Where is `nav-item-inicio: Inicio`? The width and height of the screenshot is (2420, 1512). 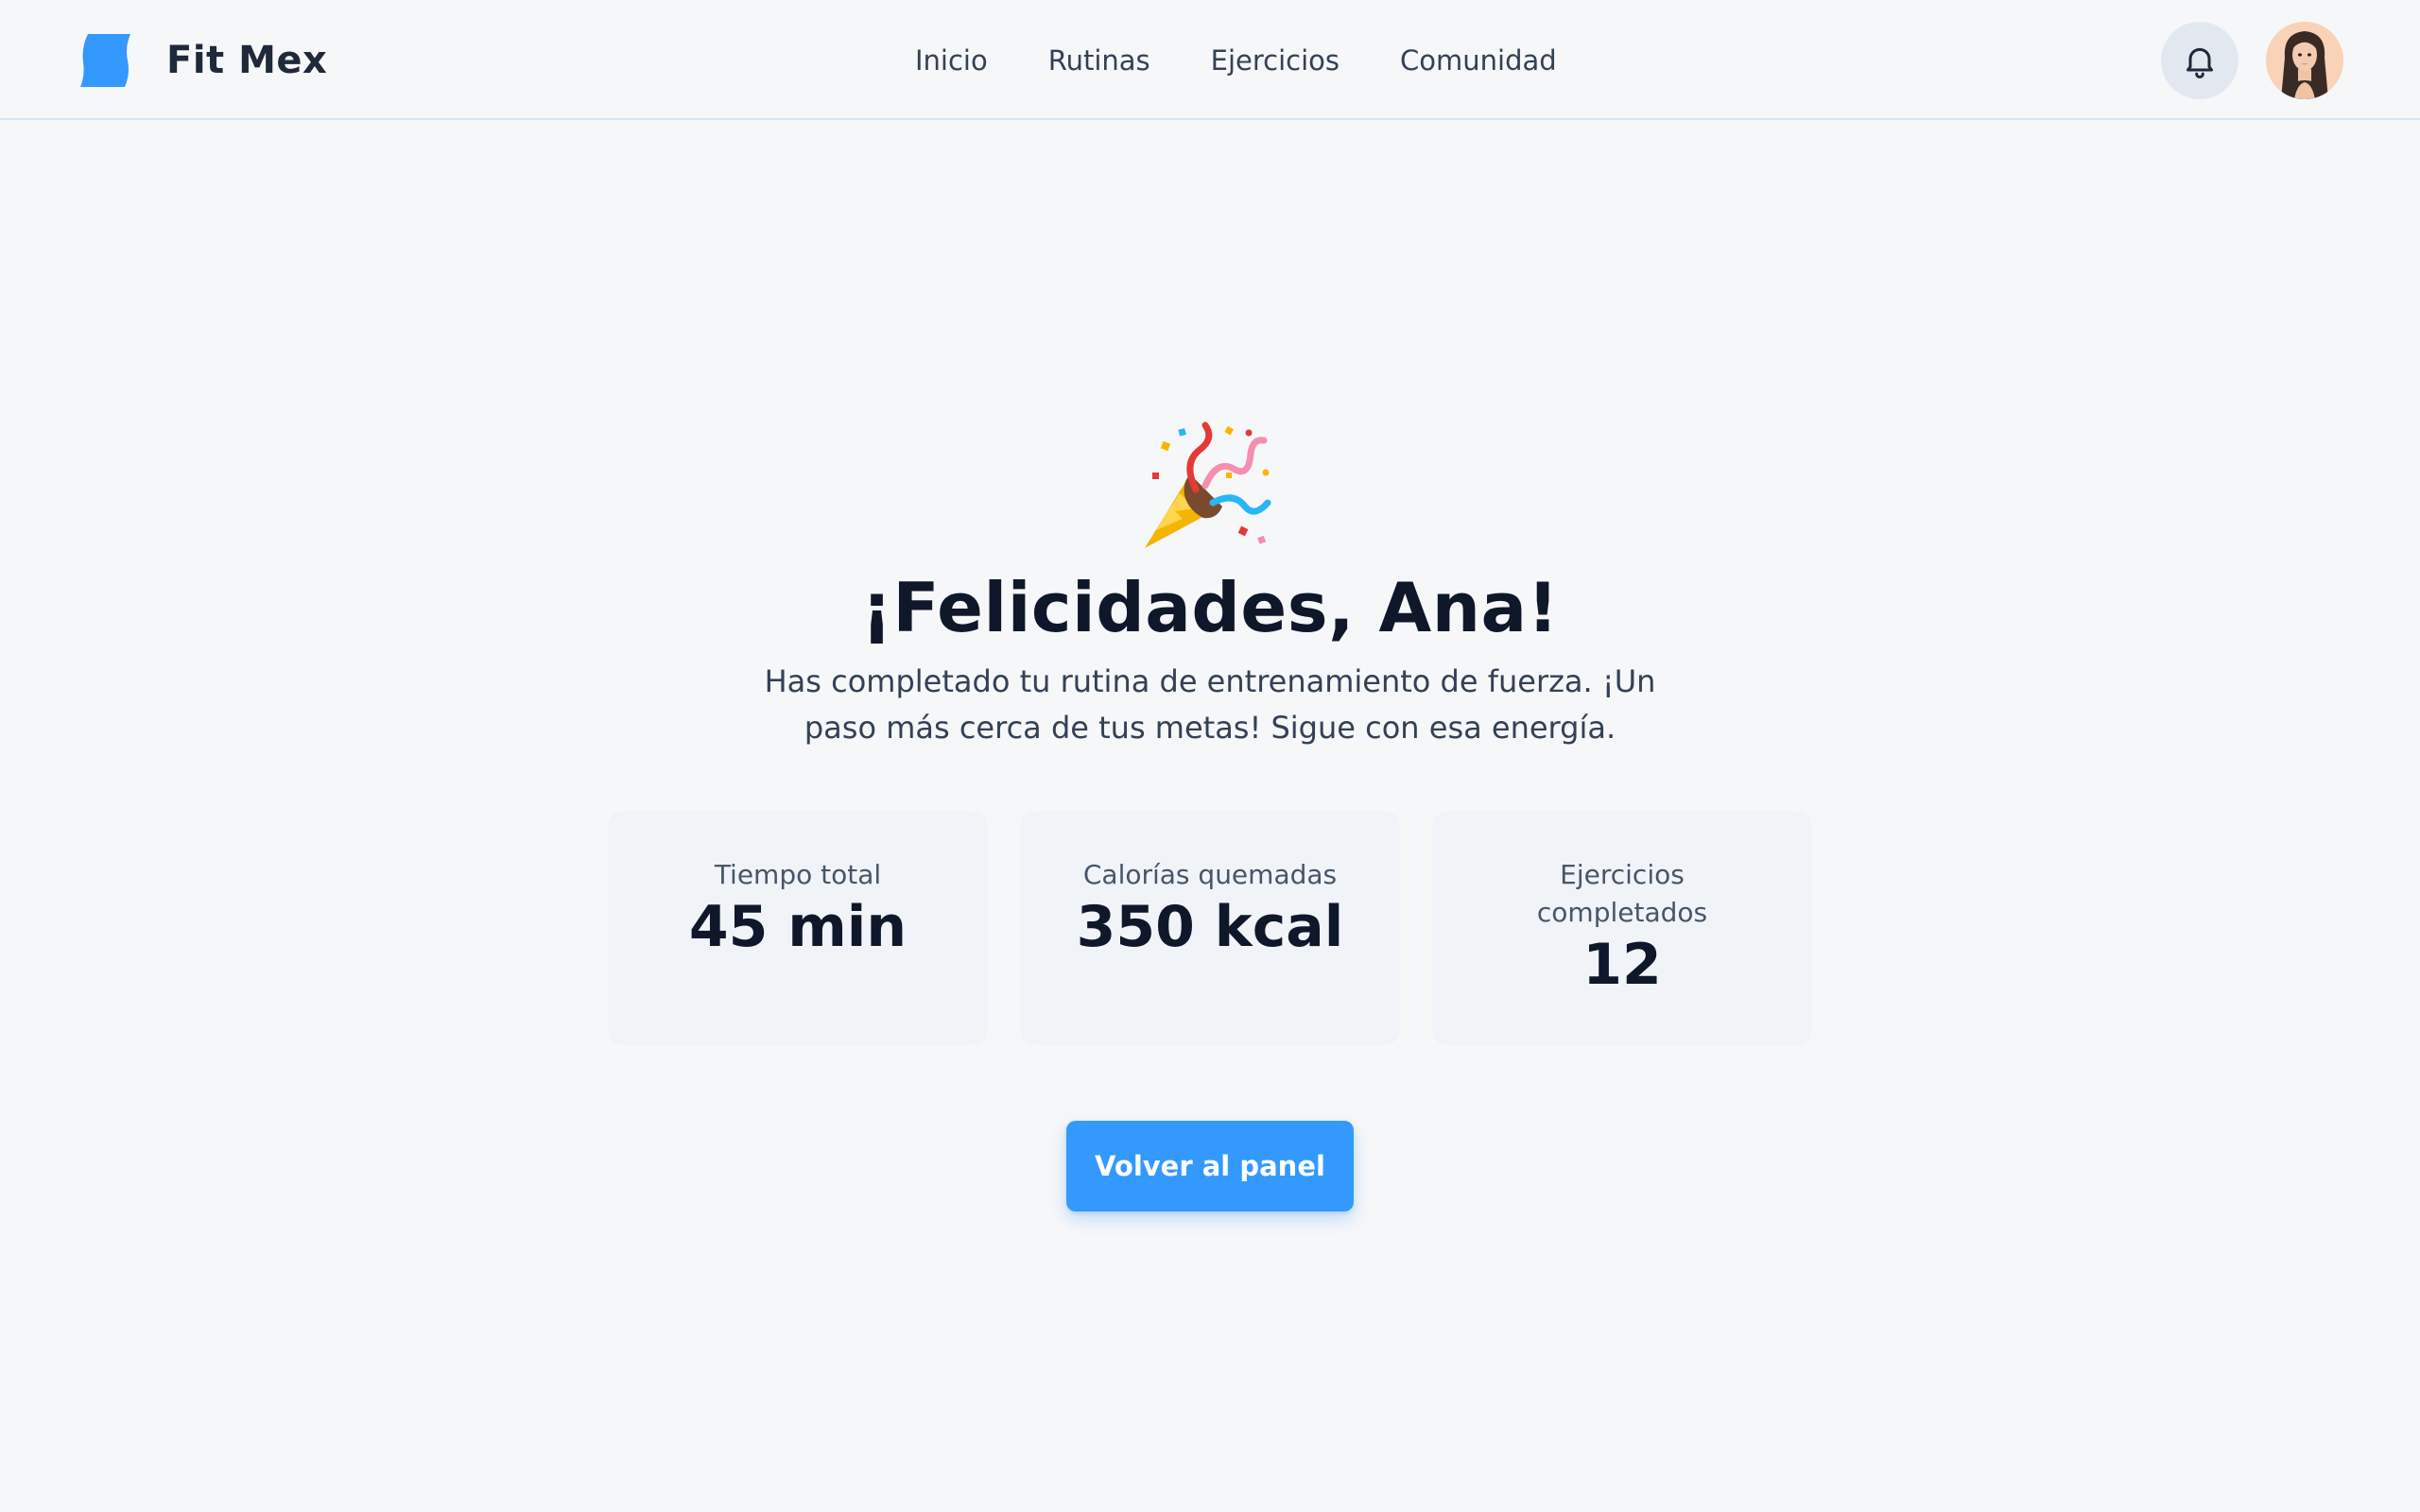
nav-item-inicio: Inicio is located at coordinates (952, 60).